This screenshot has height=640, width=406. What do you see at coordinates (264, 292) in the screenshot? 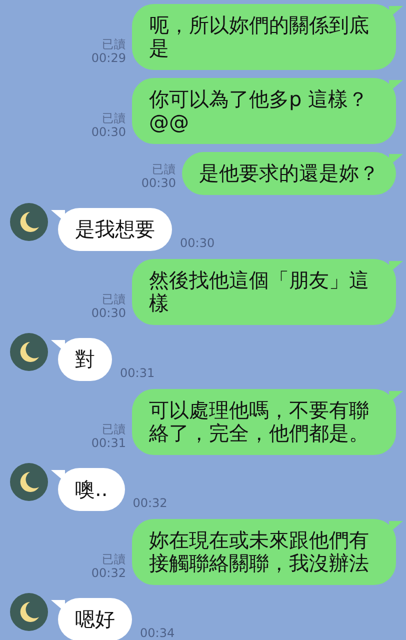
I see `message-bubble: 然後找他這個「朋友」這樣` at bounding box center [264, 292].